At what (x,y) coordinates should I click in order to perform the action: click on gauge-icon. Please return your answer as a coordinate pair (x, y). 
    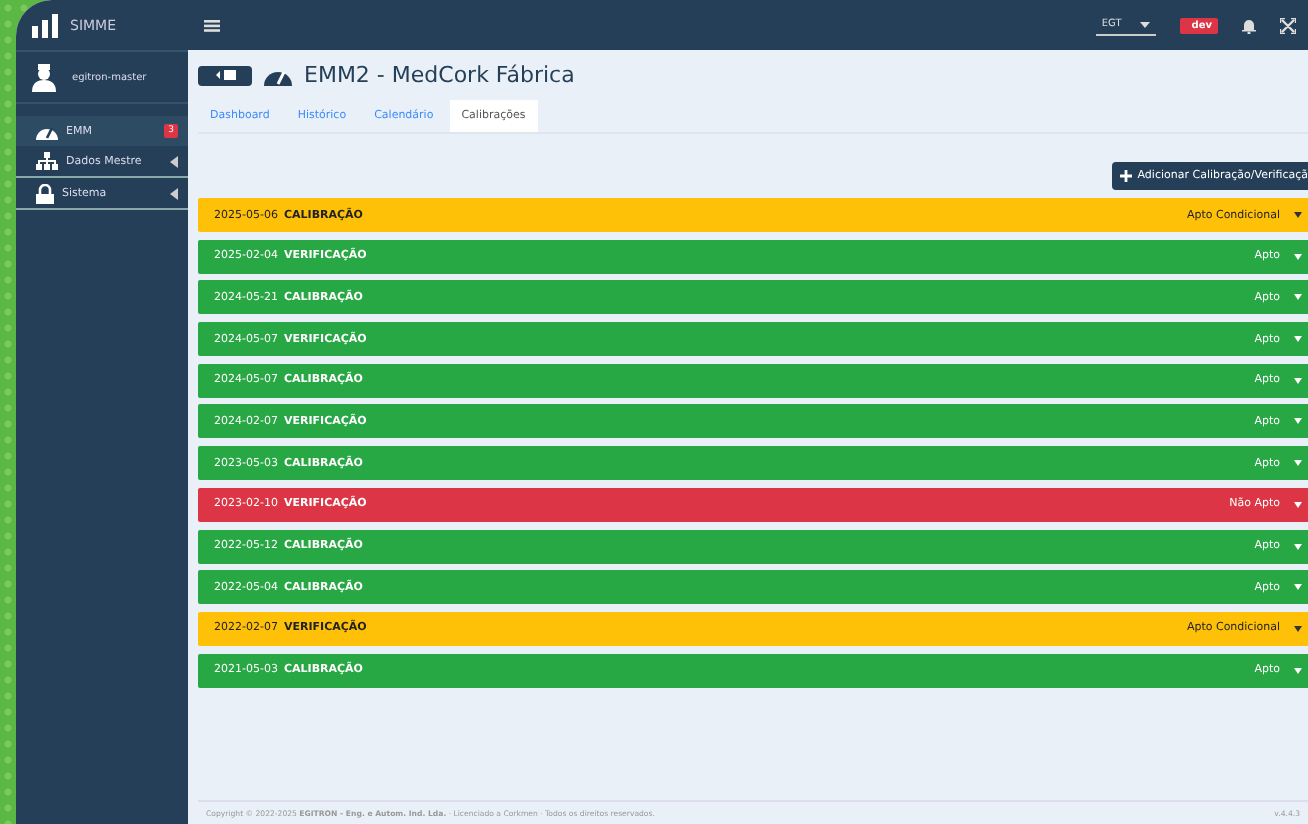
    Looking at the image, I should click on (47, 131).